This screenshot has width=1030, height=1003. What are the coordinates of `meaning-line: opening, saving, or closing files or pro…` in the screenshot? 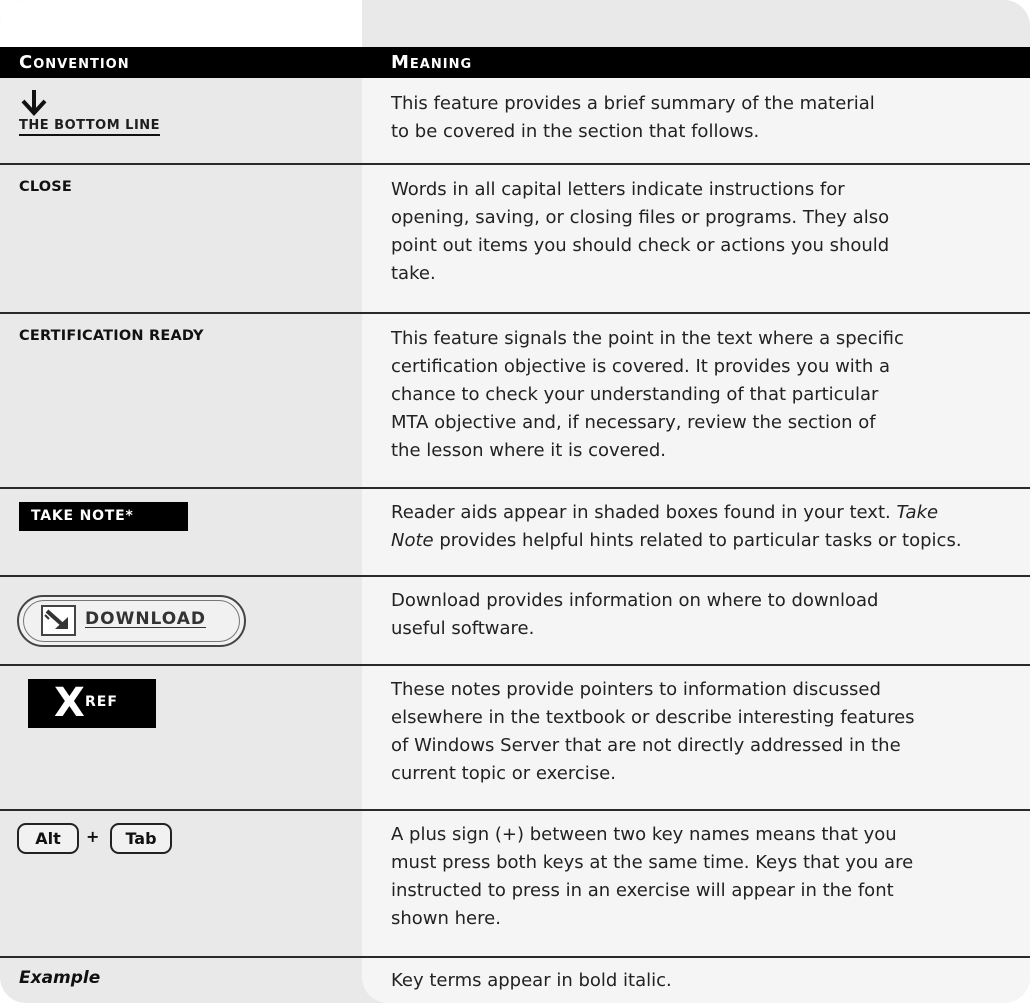 It's located at (640, 217).